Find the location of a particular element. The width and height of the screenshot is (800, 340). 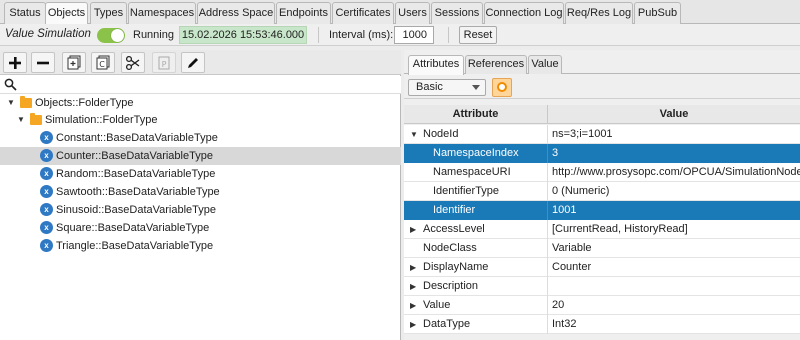

attribute-row-identifiertype: IdentifierType 0 (Numeric) is located at coordinates (602, 191).